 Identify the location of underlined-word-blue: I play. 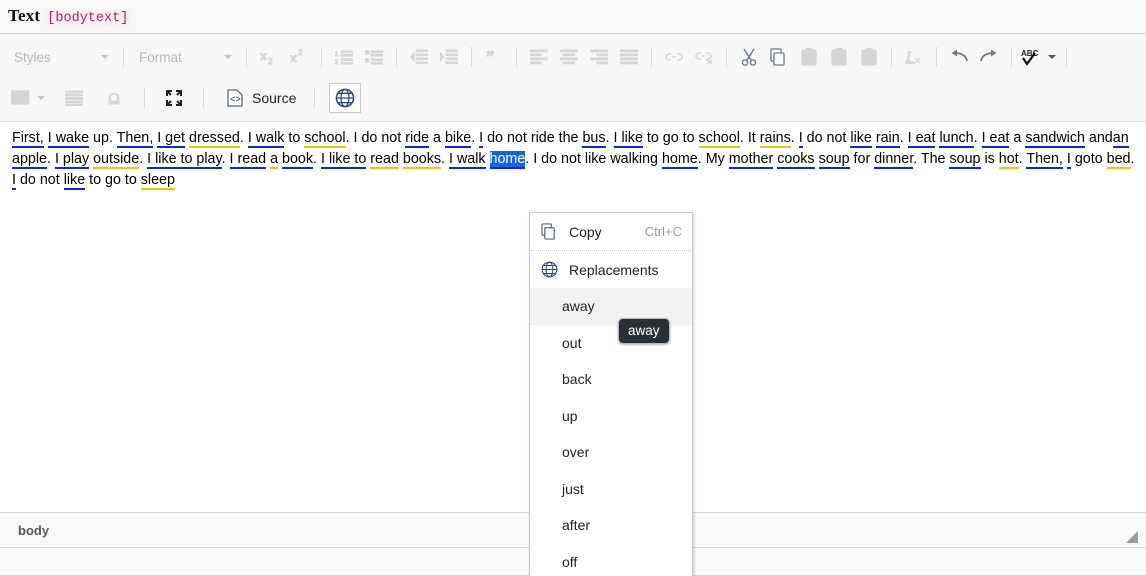
(72, 160).